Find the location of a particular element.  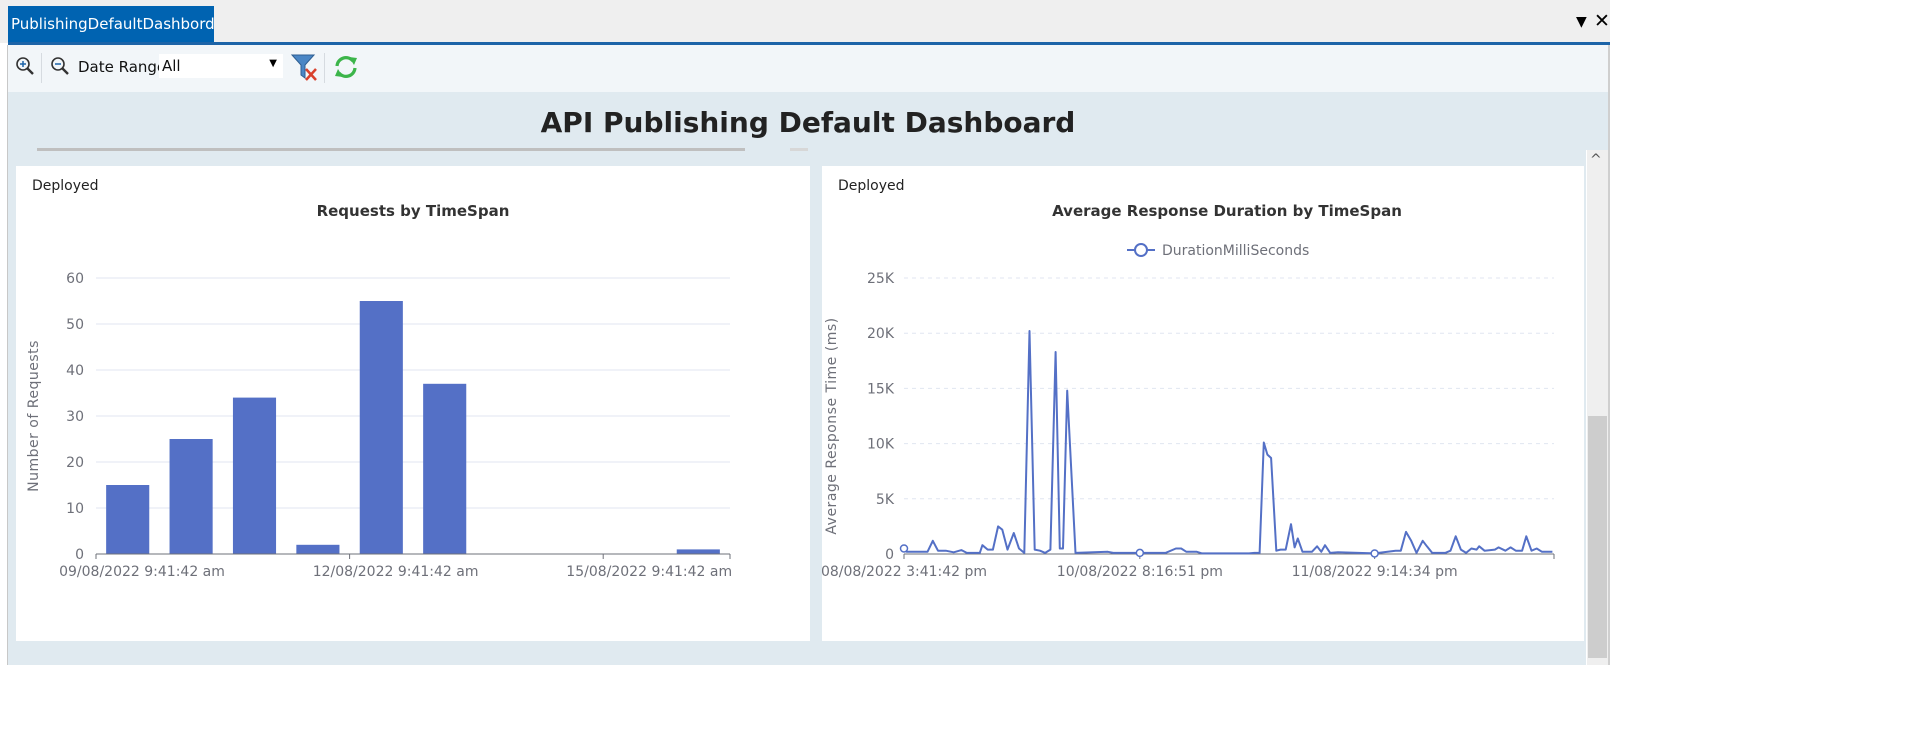

page-title: API Publishing Default Dashboard is located at coordinates (808, 122).